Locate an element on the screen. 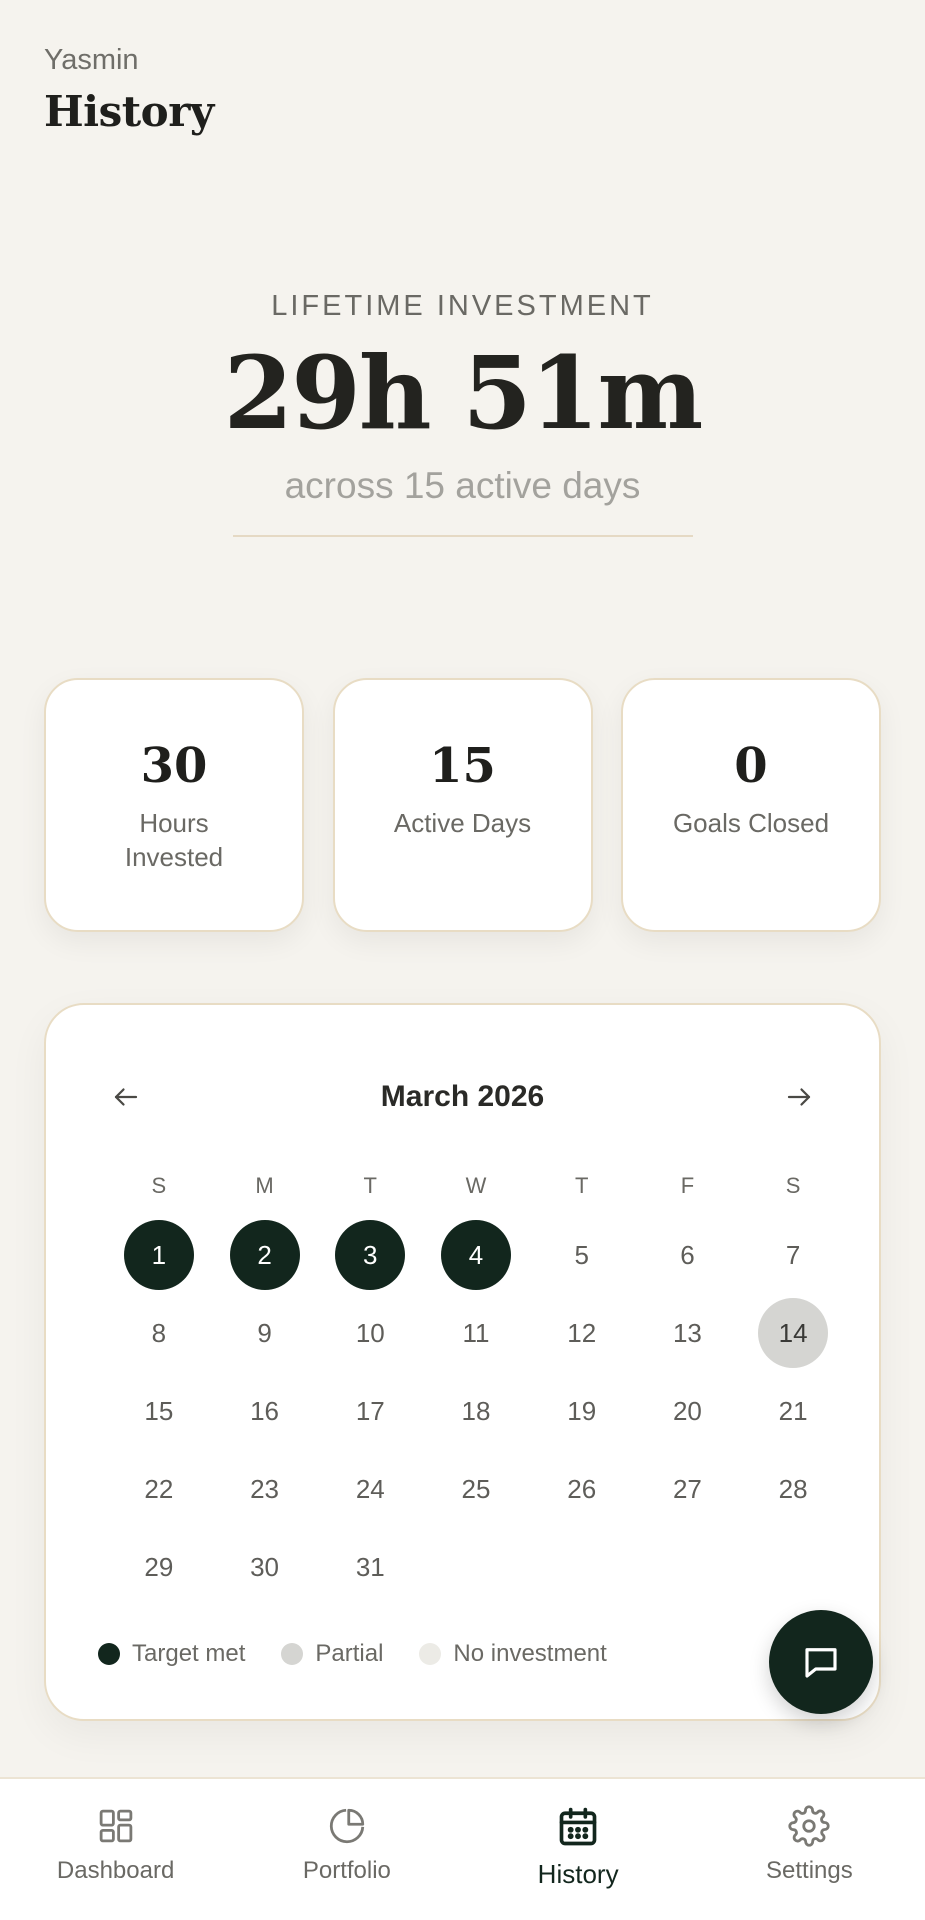 The image size is (925, 1920). calendar-day-number: 9 is located at coordinates (264, 1332).